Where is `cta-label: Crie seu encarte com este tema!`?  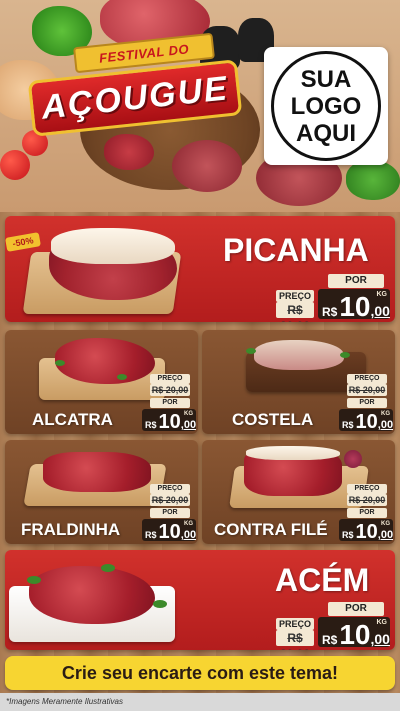 cta-label: Crie seu encarte com este tema! is located at coordinates (200, 672).